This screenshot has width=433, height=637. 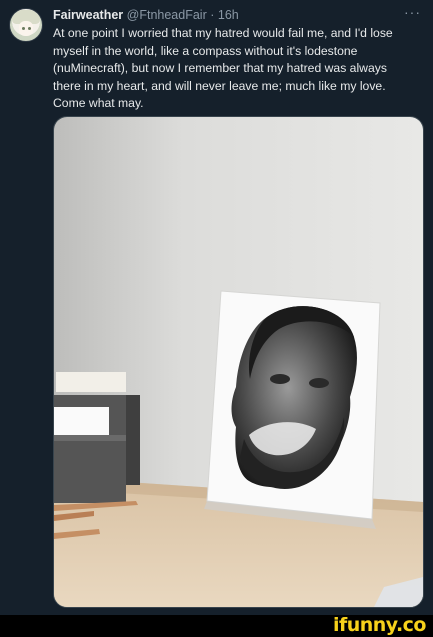 What do you see at coordinates (228, 15) in the screenshot?
I see `timestamp: 16h` at bounding box center [228, 15].